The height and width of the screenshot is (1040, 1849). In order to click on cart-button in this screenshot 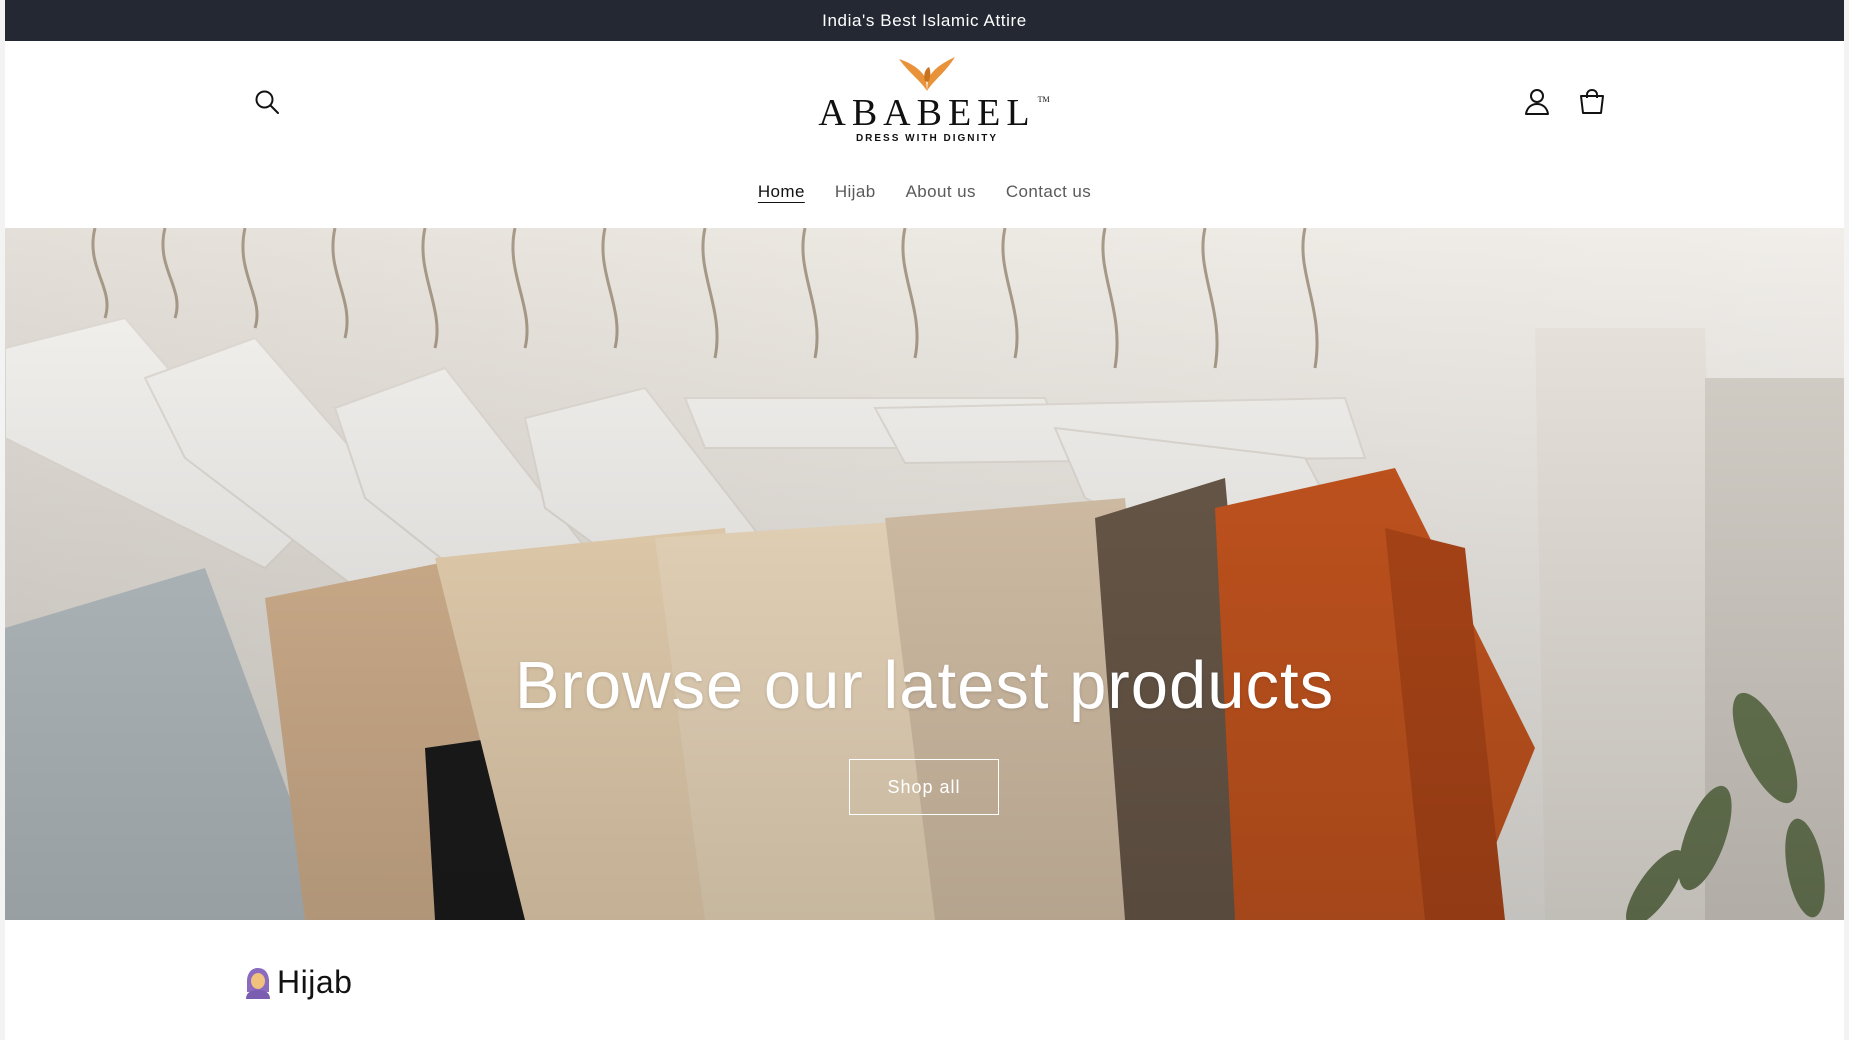, I will do `click(1592, 102)`.